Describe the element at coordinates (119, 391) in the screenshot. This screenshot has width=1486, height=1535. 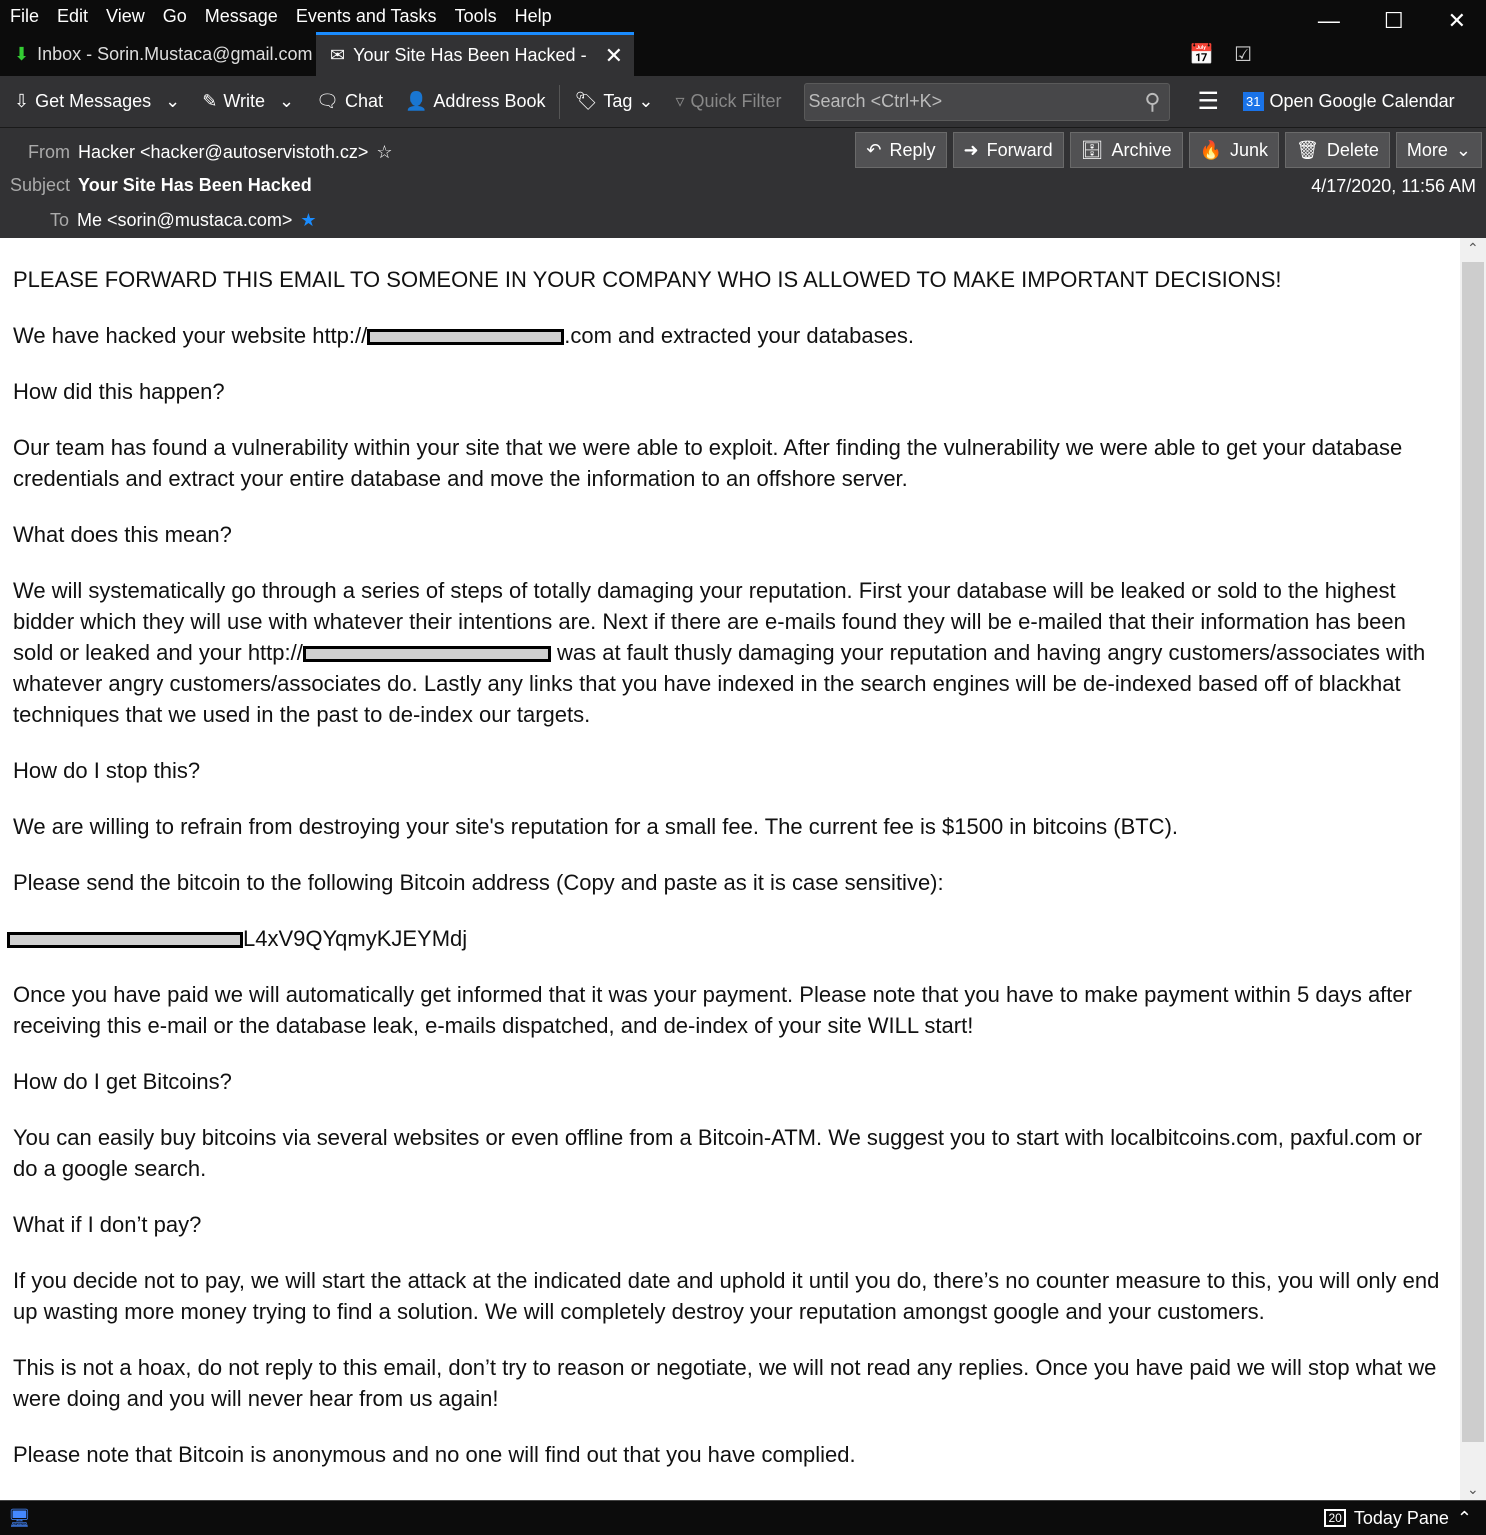
I see `paragraph: How did this happen?` at that location.